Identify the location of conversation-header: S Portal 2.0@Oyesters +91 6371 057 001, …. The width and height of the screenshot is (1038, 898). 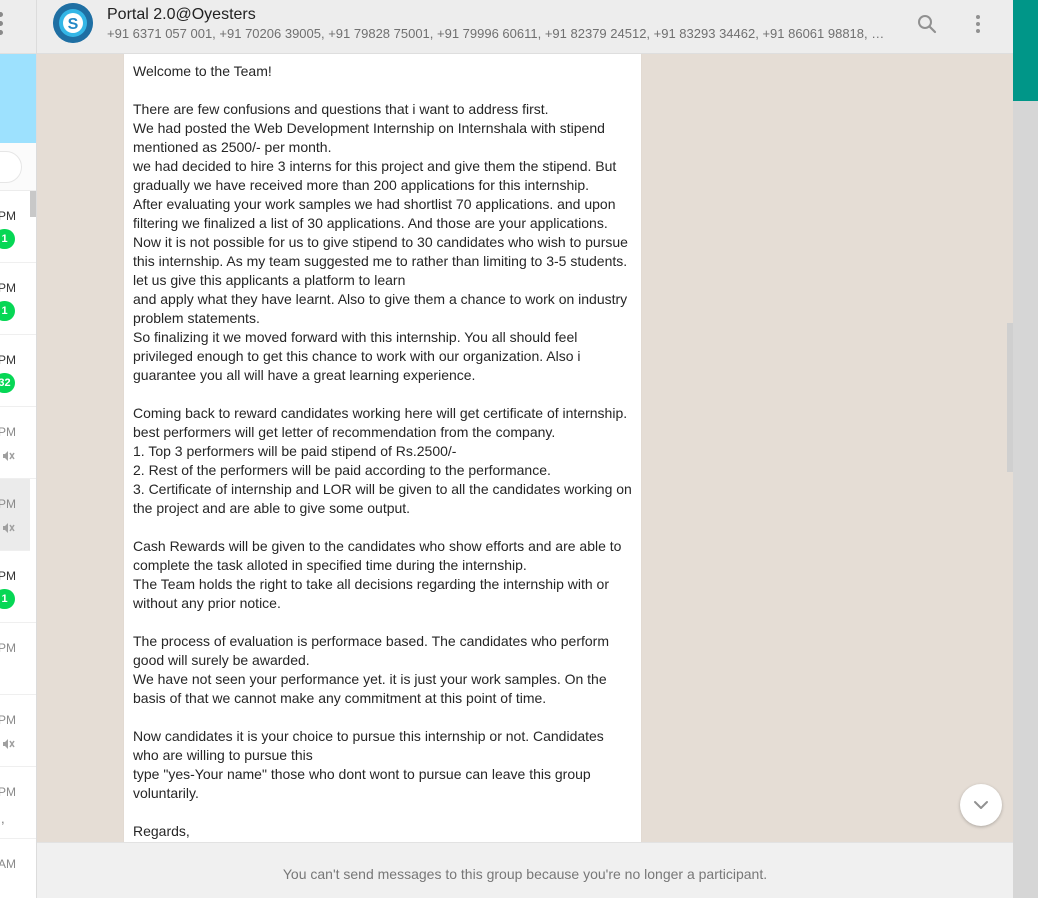
(525, 27).